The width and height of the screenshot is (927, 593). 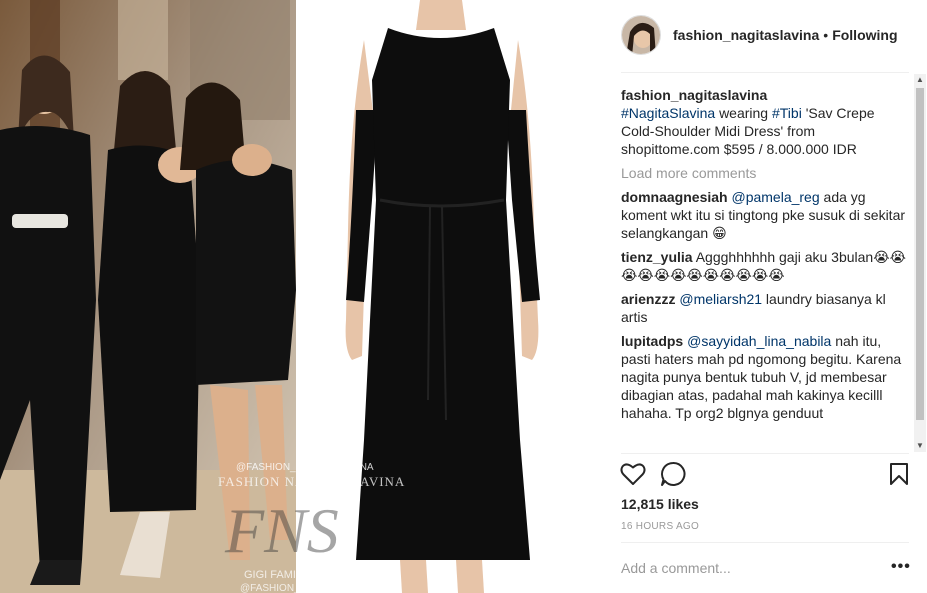 What do you see at coordinates (694, 95) in the screenshot?
I see `caption-username: fashion_nagitaslavina` at bounding box center [694, 95].